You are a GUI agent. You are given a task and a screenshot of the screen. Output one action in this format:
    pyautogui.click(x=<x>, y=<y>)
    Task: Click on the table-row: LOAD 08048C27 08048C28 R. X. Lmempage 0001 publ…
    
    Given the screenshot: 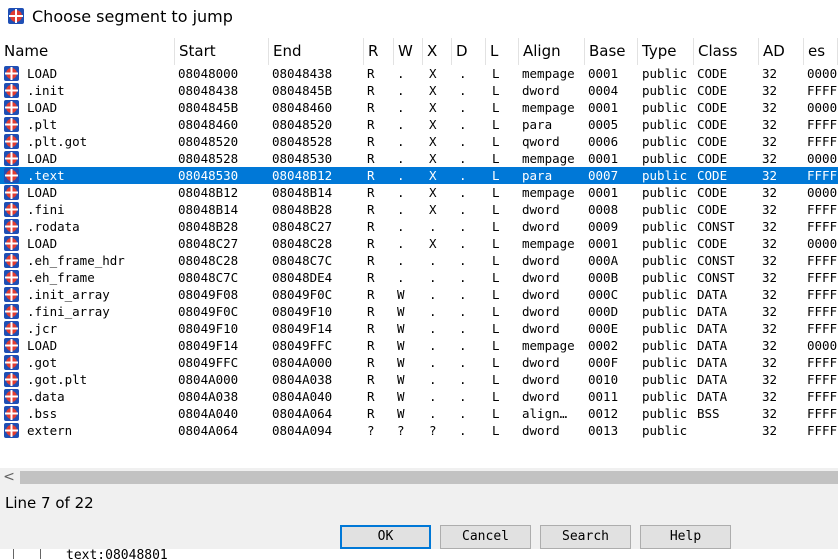 What is the action you would take?
    pyautogui.click(x=419, y=243)
    